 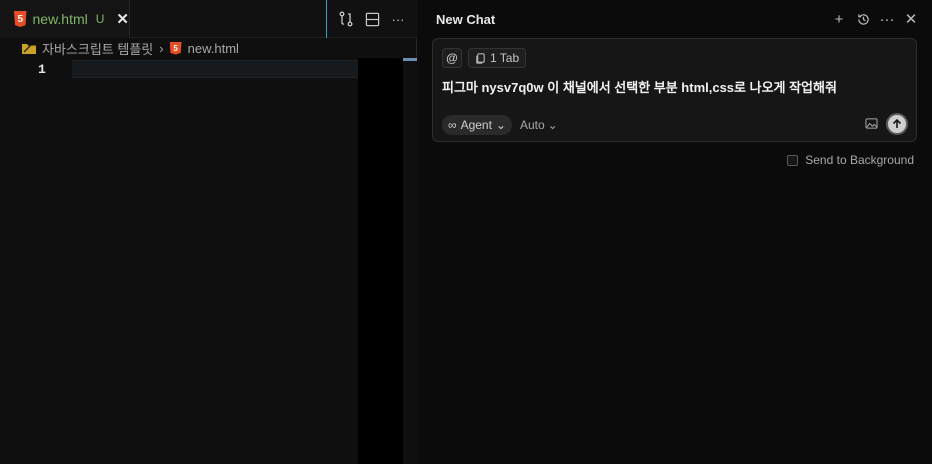 What do you see at coordinates (100, 19) in the screenshot?
I see `untracked-badge: U` at bounding box center [100, 19].